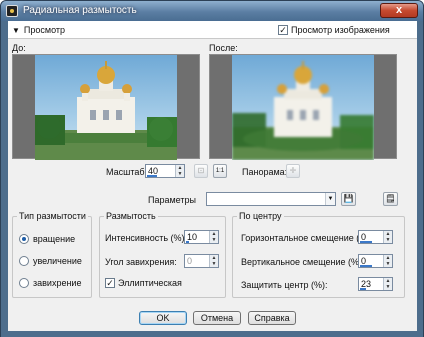  What do you see at coordinates (80, 10) in the screenshot?
I see `window-title: Радиальная размытость` at bounding box center [80, 10].